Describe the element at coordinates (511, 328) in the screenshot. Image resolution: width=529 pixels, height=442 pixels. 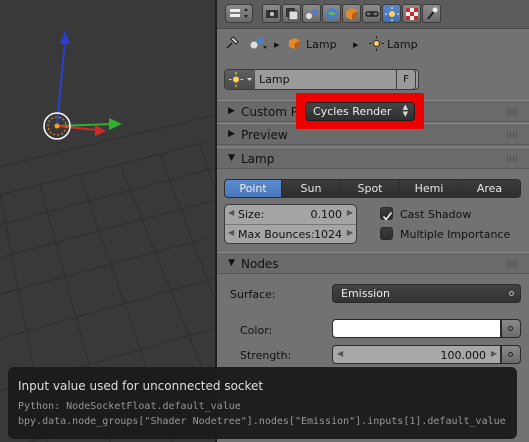
I see `color-socket-button` at that location.